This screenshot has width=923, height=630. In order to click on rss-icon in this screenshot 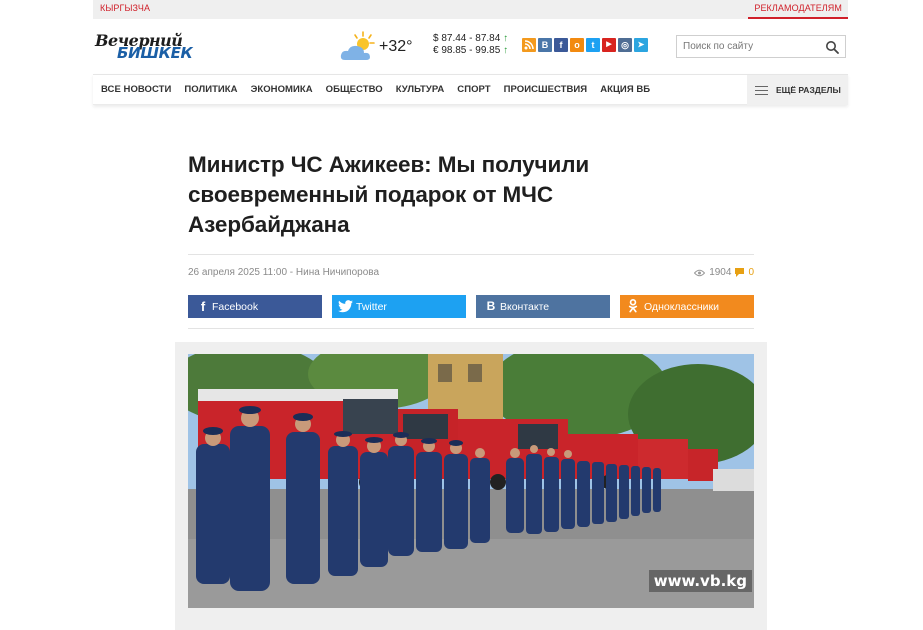, I will do `click(529, 45)`.